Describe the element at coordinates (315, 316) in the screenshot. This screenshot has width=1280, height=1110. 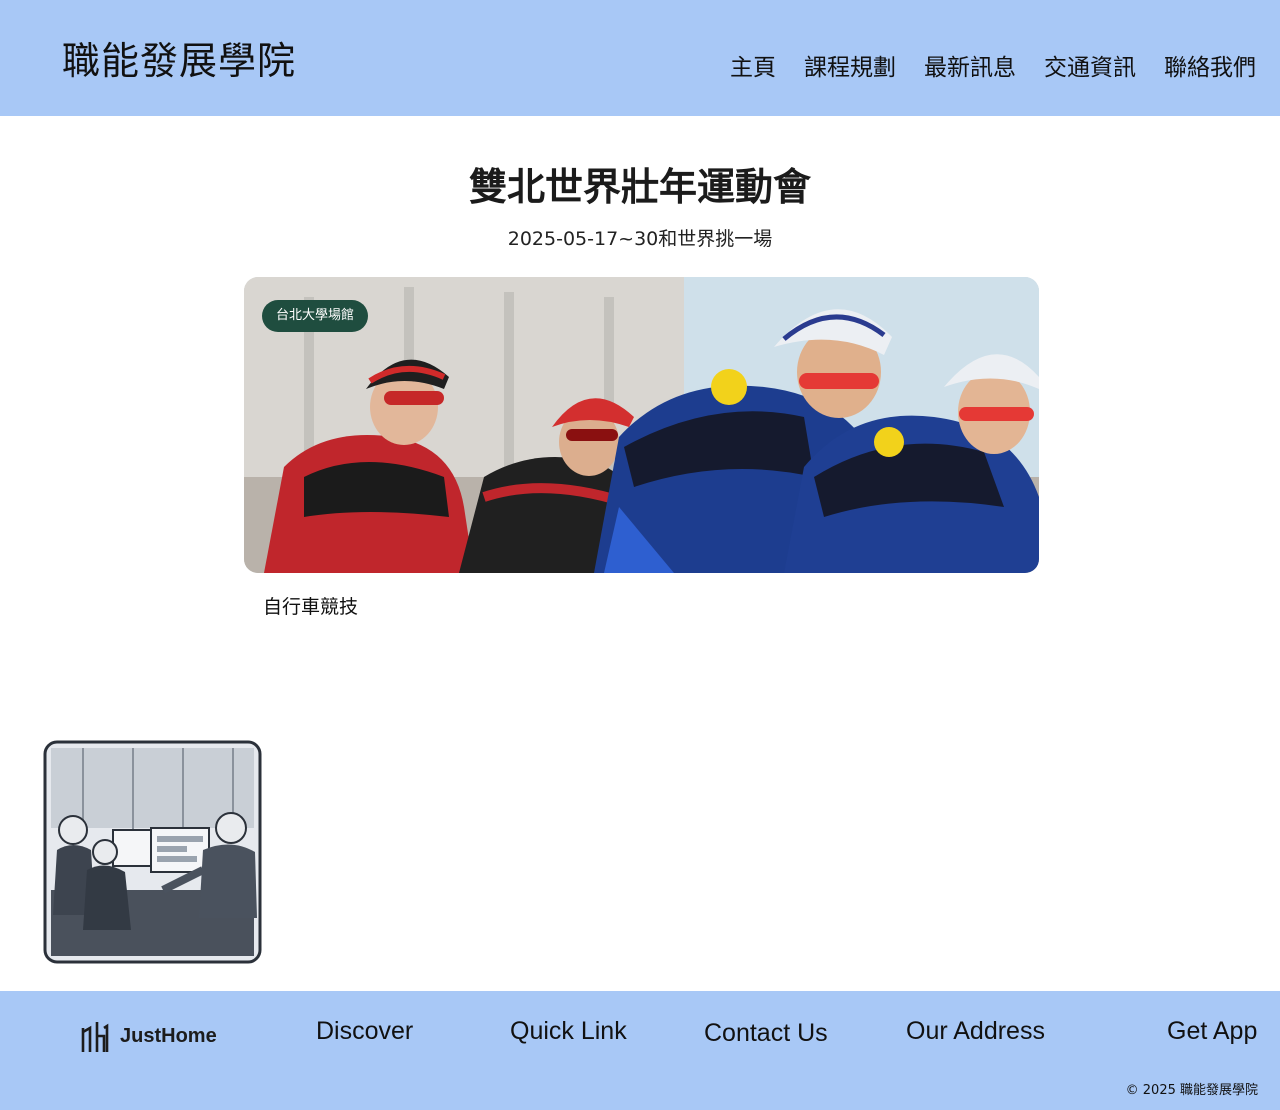
I see `venue-badge: 台北大學場館` at that location.